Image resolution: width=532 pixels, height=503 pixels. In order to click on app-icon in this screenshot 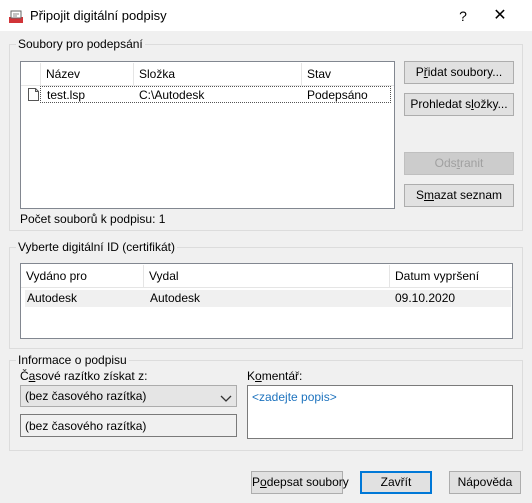, I will do `click(16, 16)`.